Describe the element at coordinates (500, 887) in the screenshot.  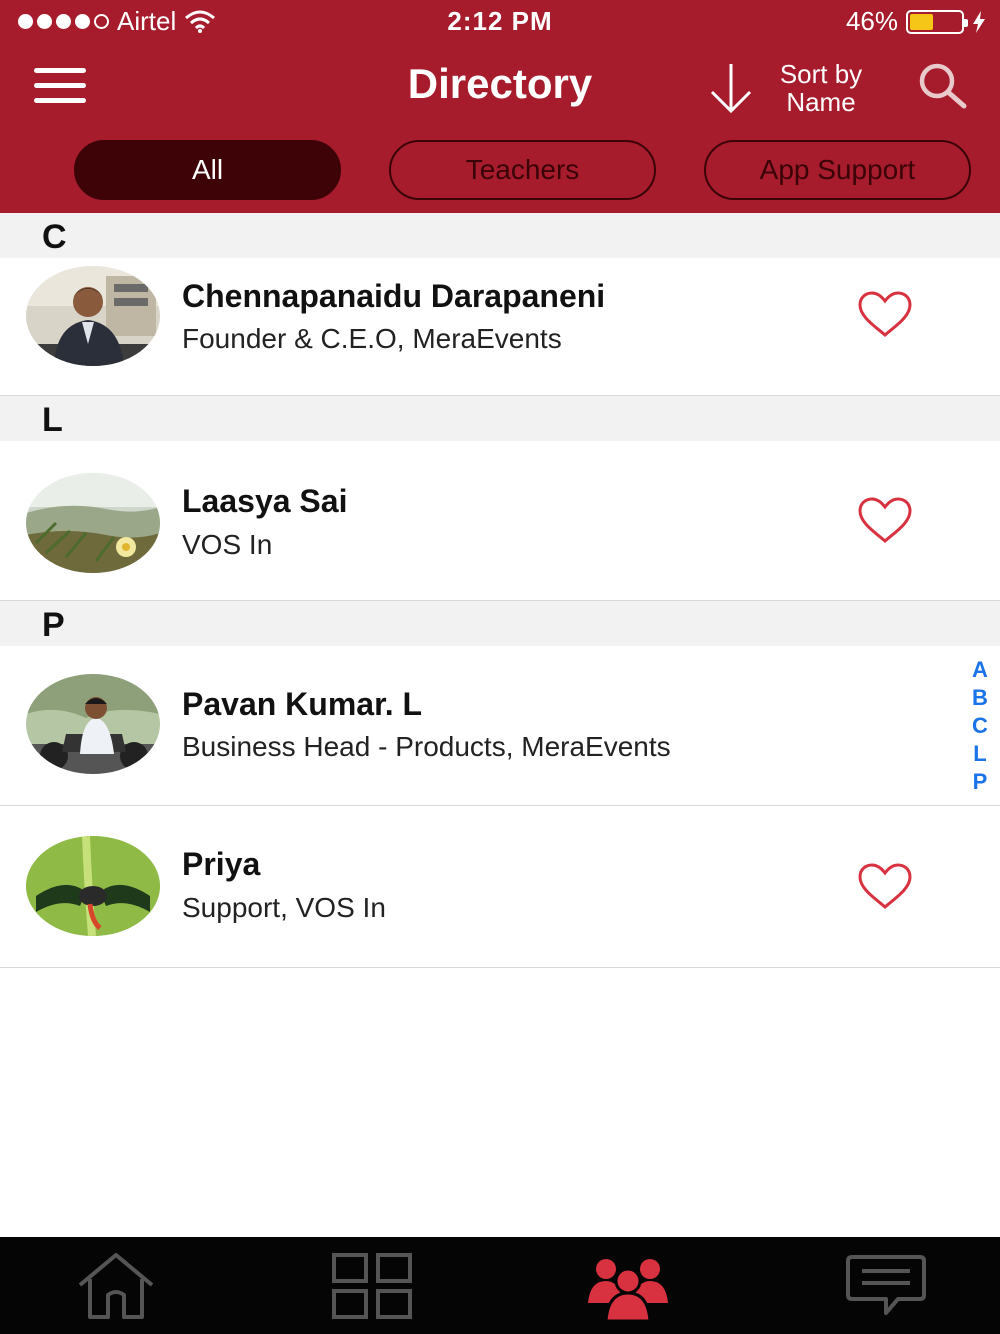
I see `contact-row: Priya Support, VOS In` at that location.